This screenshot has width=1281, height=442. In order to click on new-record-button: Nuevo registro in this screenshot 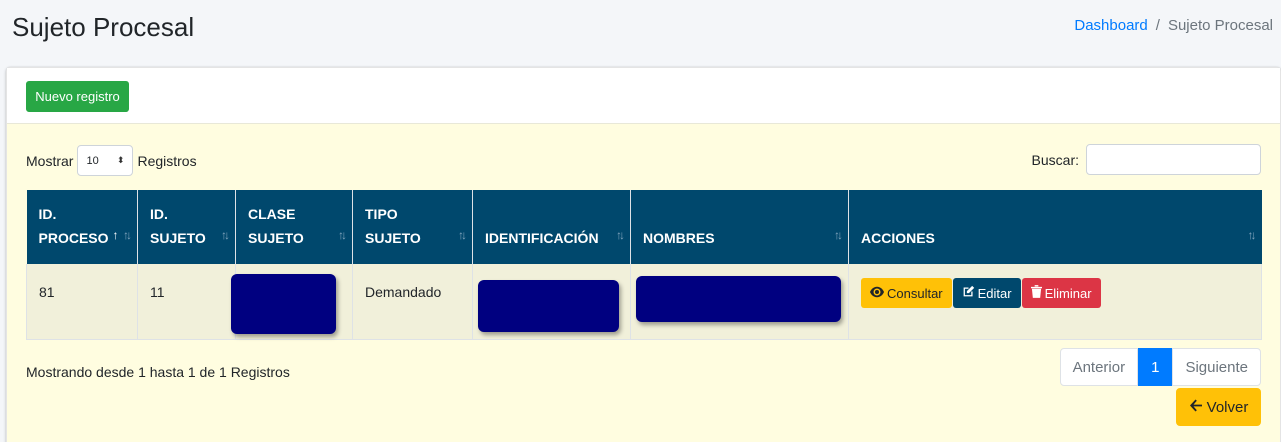, I will do `click(77, 96)`.